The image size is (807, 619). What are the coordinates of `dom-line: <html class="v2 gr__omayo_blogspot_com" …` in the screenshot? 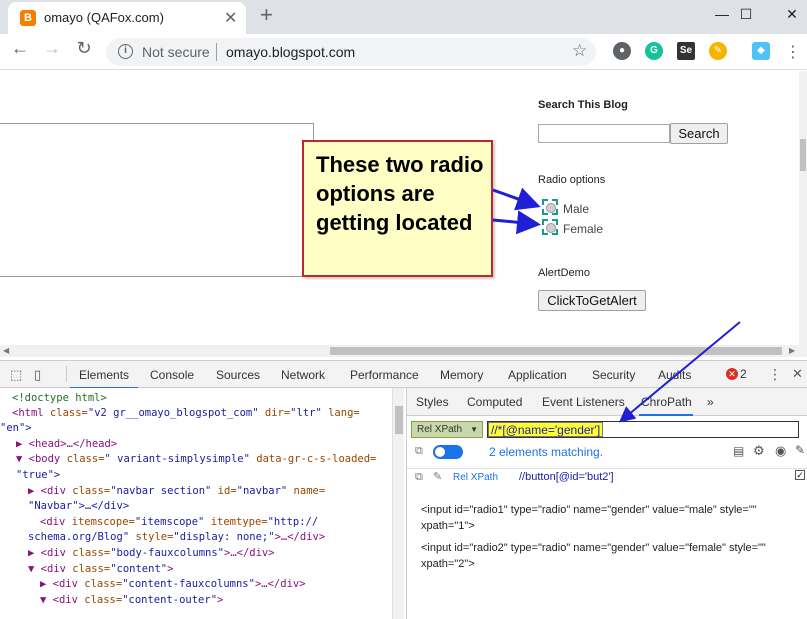 It's located at (186, 414).